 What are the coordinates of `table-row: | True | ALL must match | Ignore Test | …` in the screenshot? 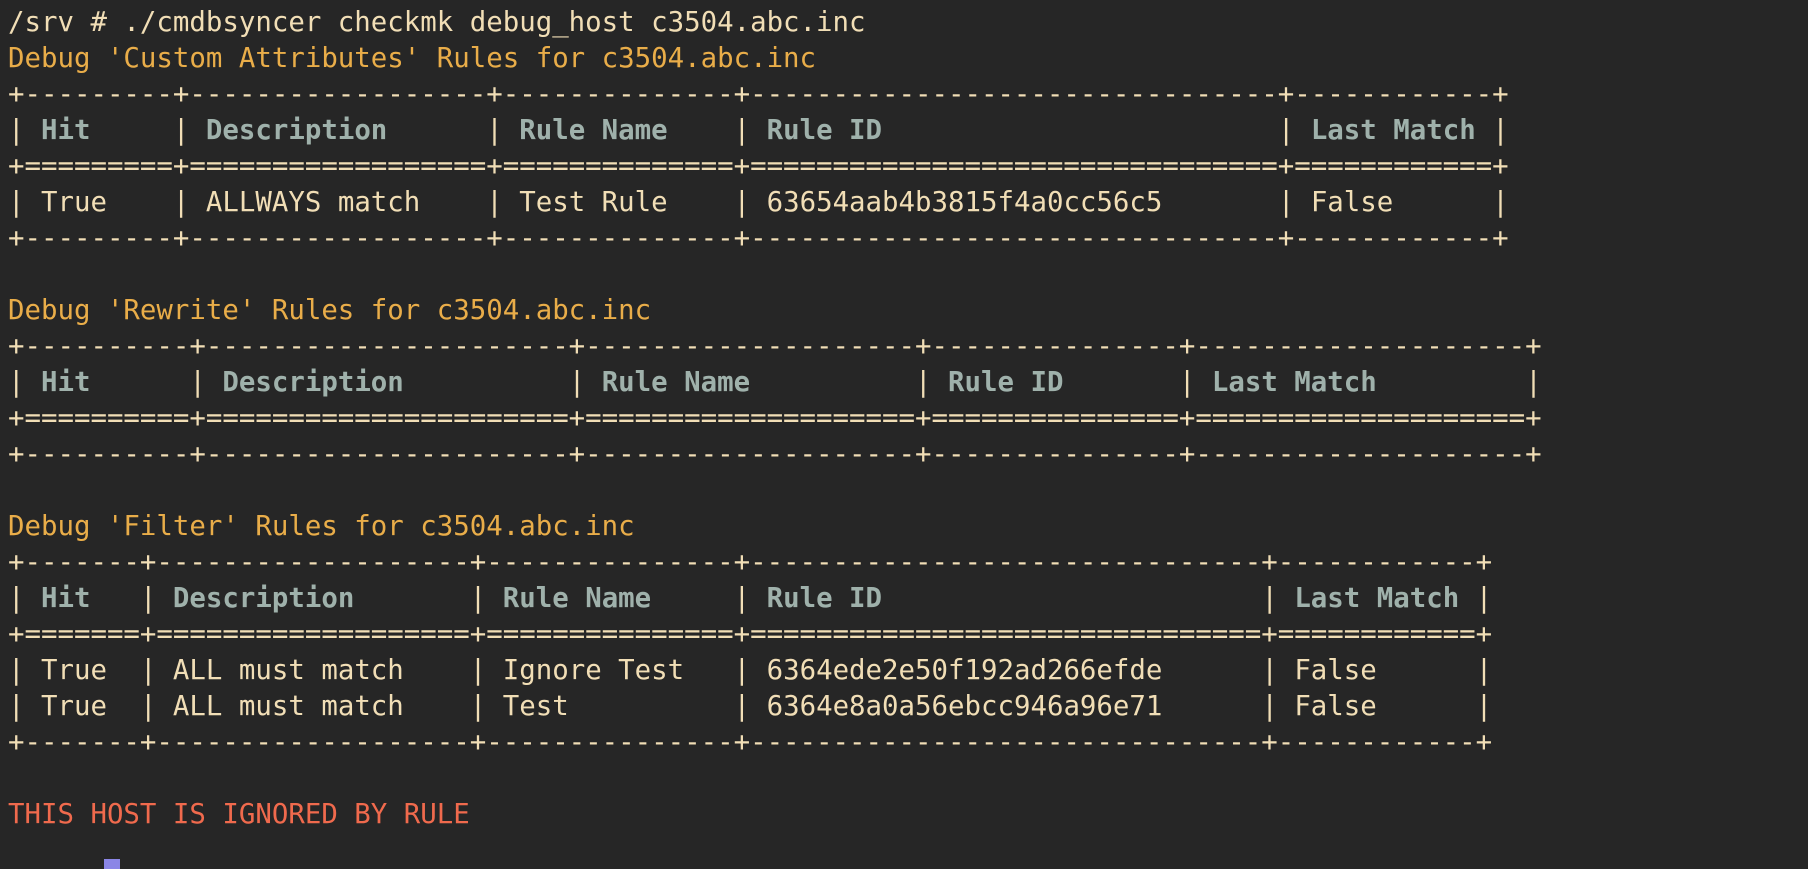 It's located at (908, 671).